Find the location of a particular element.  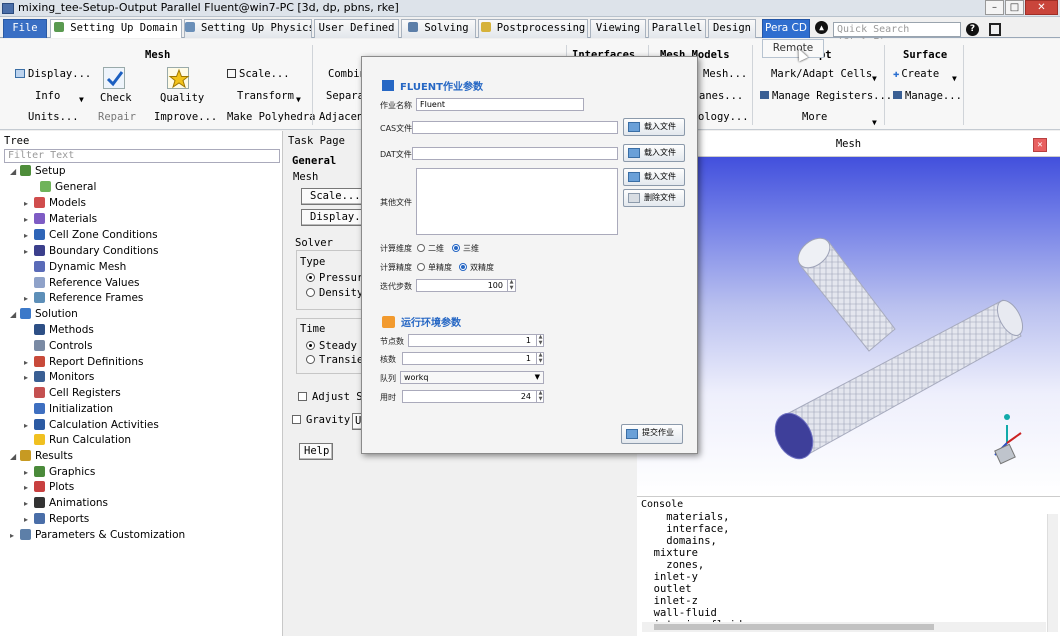

mesh-repair-button: Repair is located at coordinates (117, 117).